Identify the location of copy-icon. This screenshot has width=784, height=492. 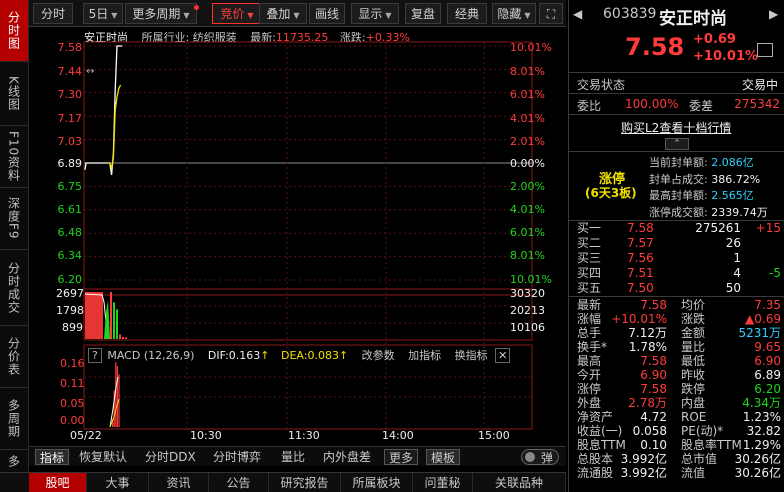
(765, 50).